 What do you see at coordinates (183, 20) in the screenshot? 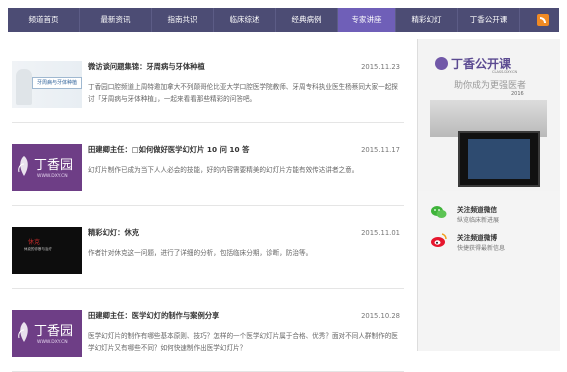
I see `nav-guidelines: 指南共识` at bounding box center [183, 20].